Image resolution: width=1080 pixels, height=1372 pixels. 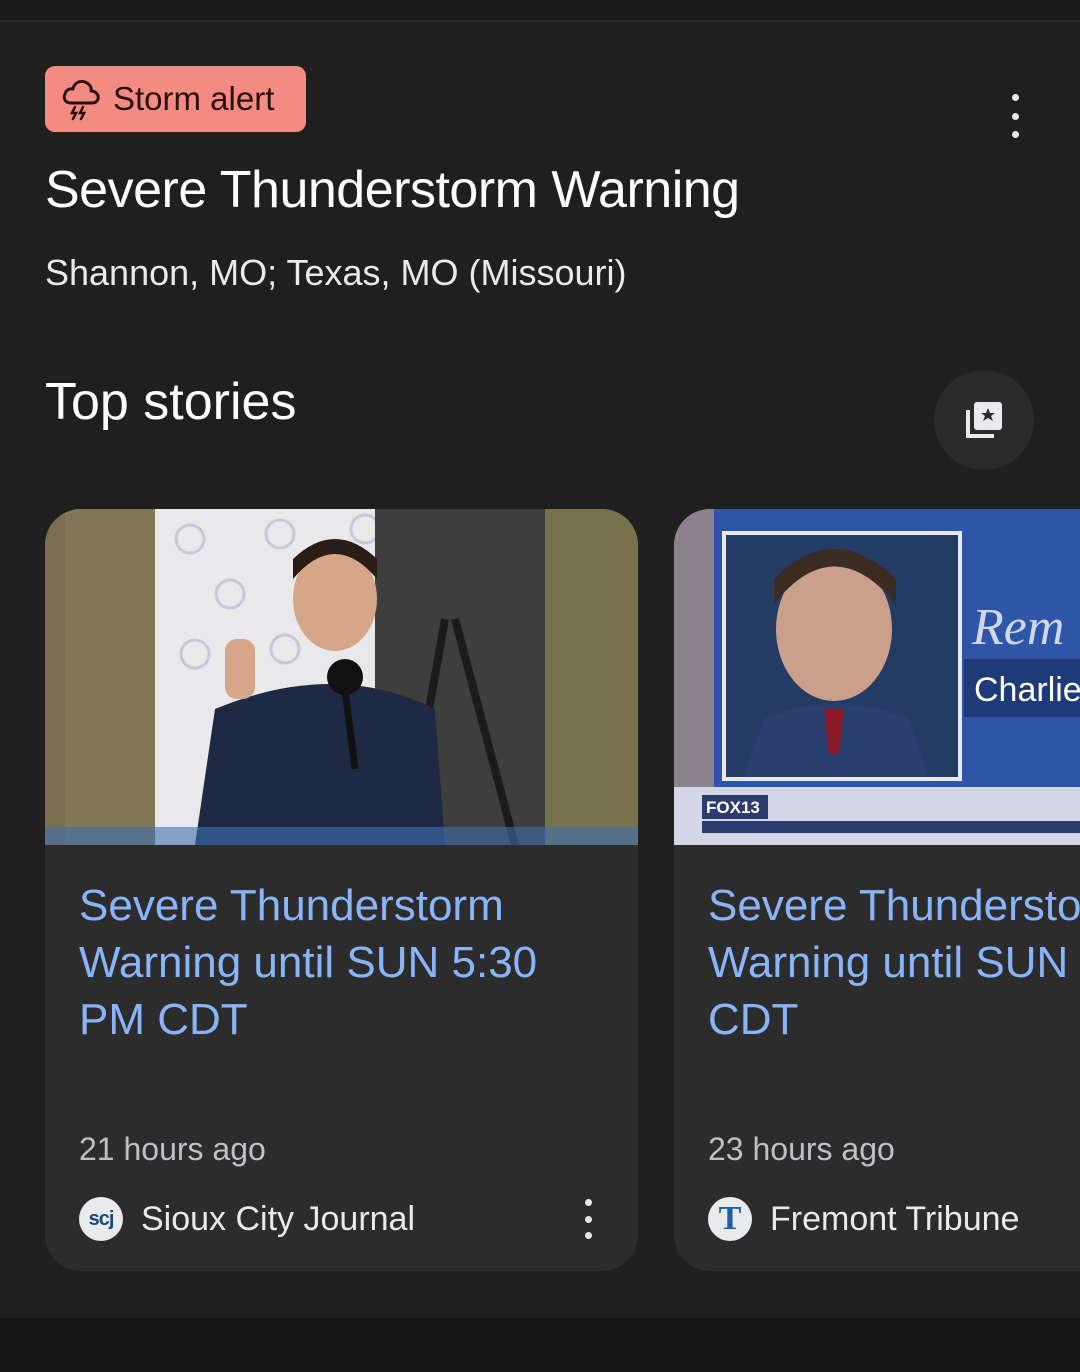 What do you see at coordinates (101, 1219) in the screenshot?
I see `sioux-city-journal-logo-icon: scj` at bounding box center [101, 1219].